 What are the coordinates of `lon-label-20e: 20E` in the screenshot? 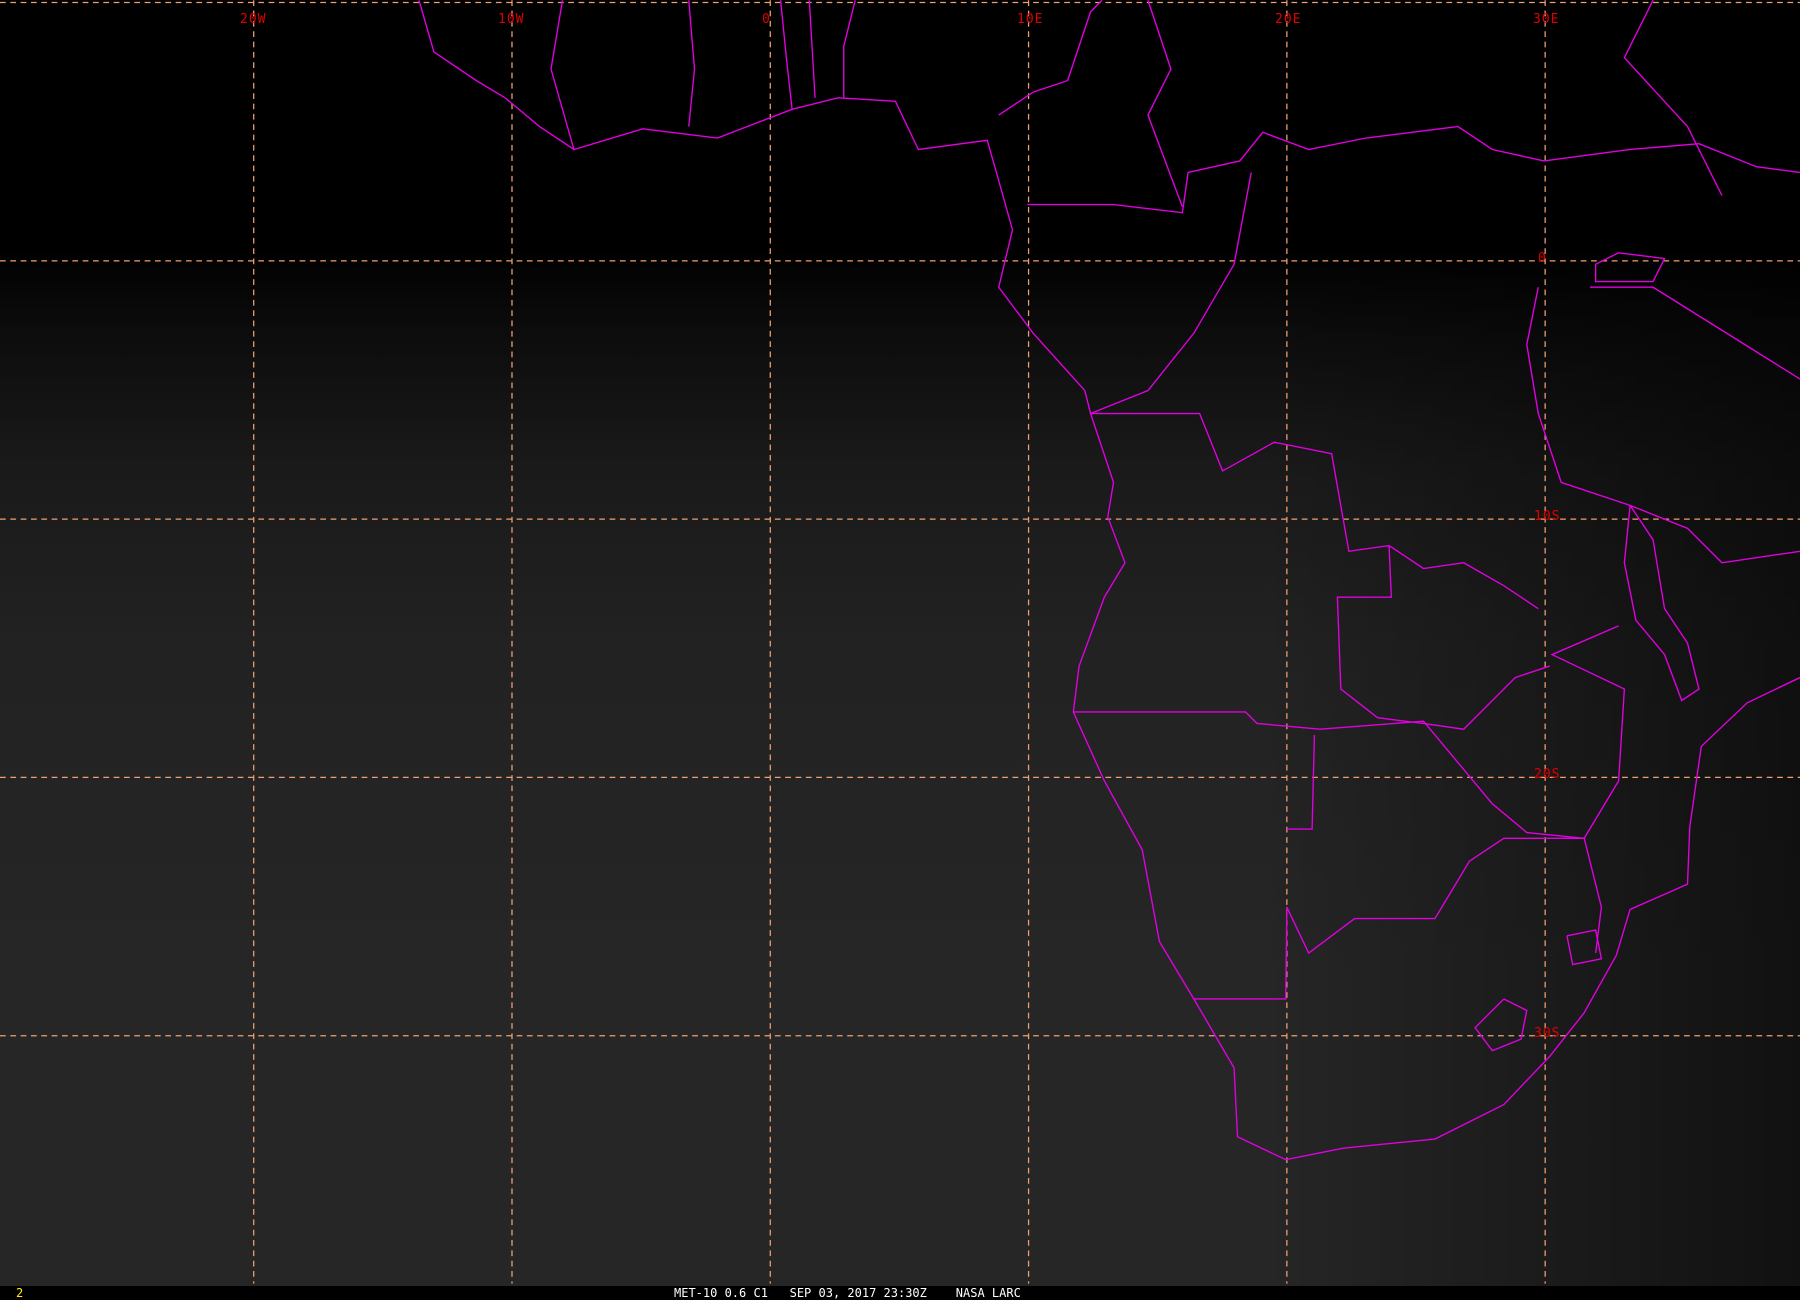 It's located at (1288, 19).